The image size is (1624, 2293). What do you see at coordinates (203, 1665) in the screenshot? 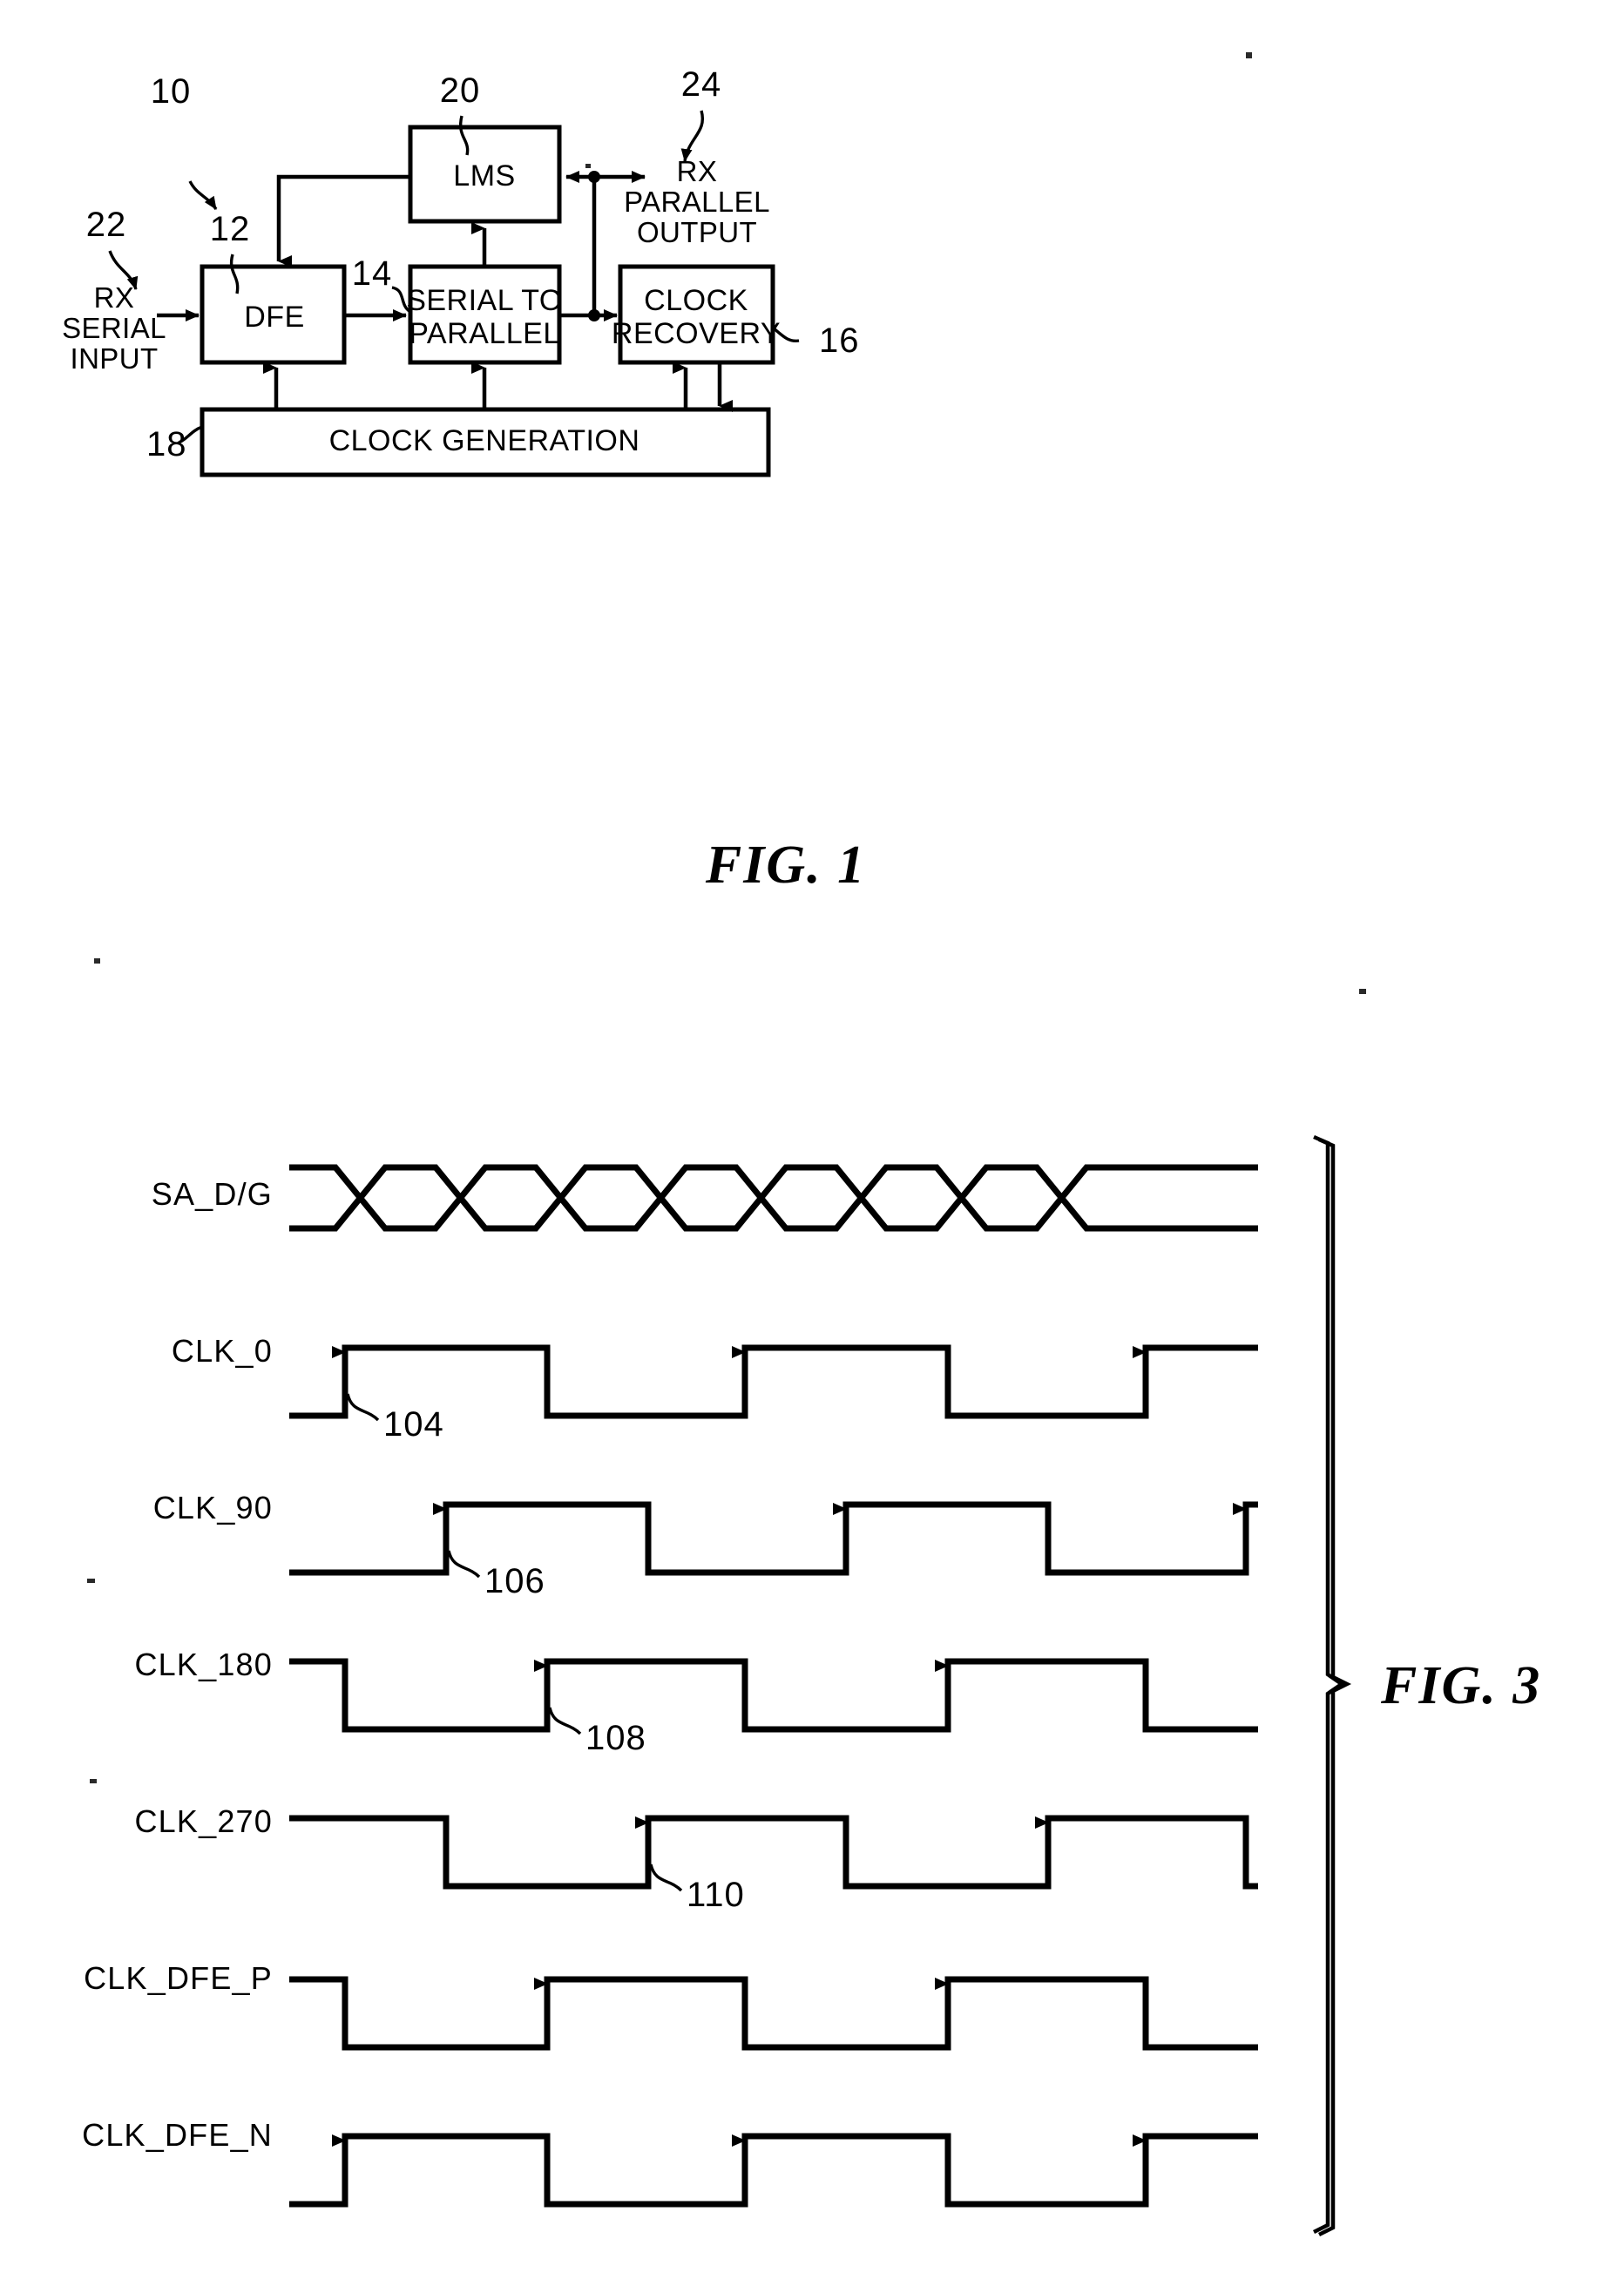
I see `signal-label-clk-180: CLK_180` at bounding box center [203, 1665].